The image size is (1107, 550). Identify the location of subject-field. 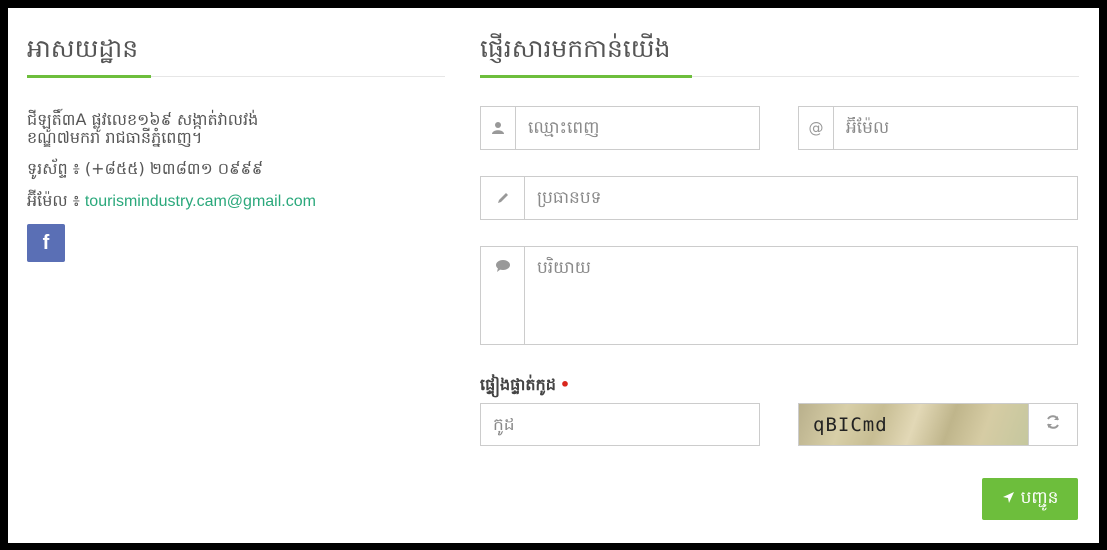
(779, 198).